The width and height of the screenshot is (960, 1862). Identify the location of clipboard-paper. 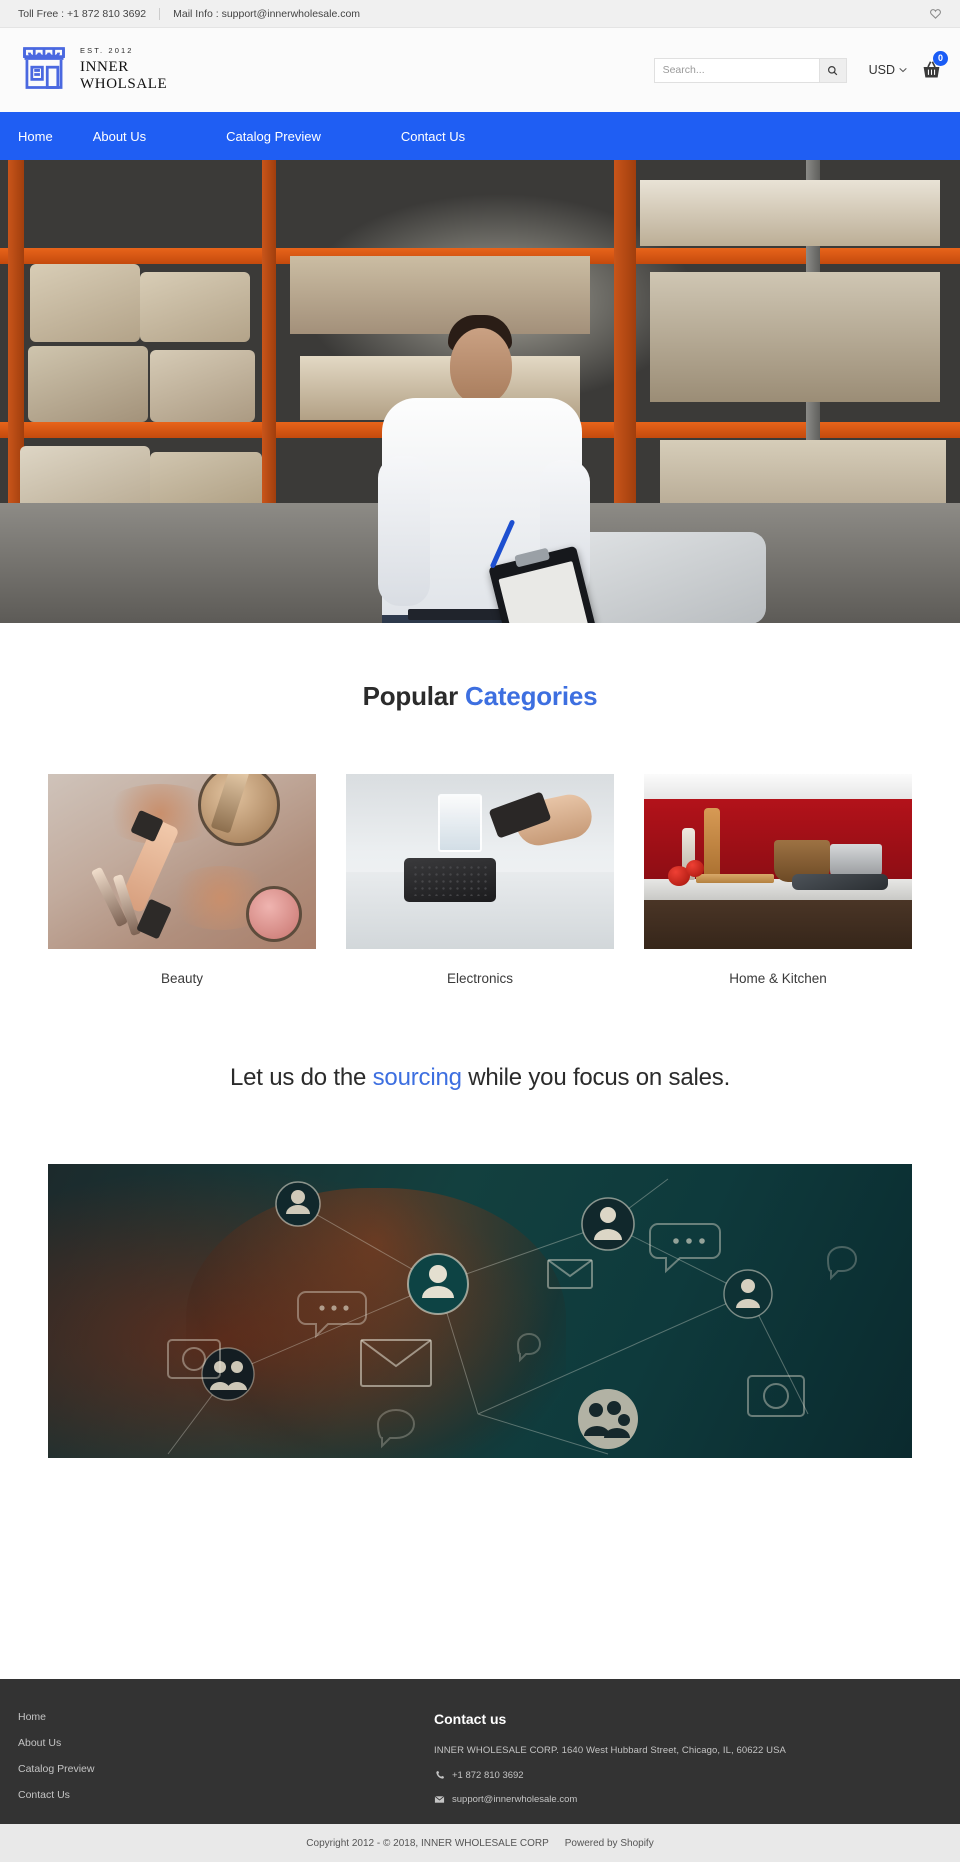
(546, 591).